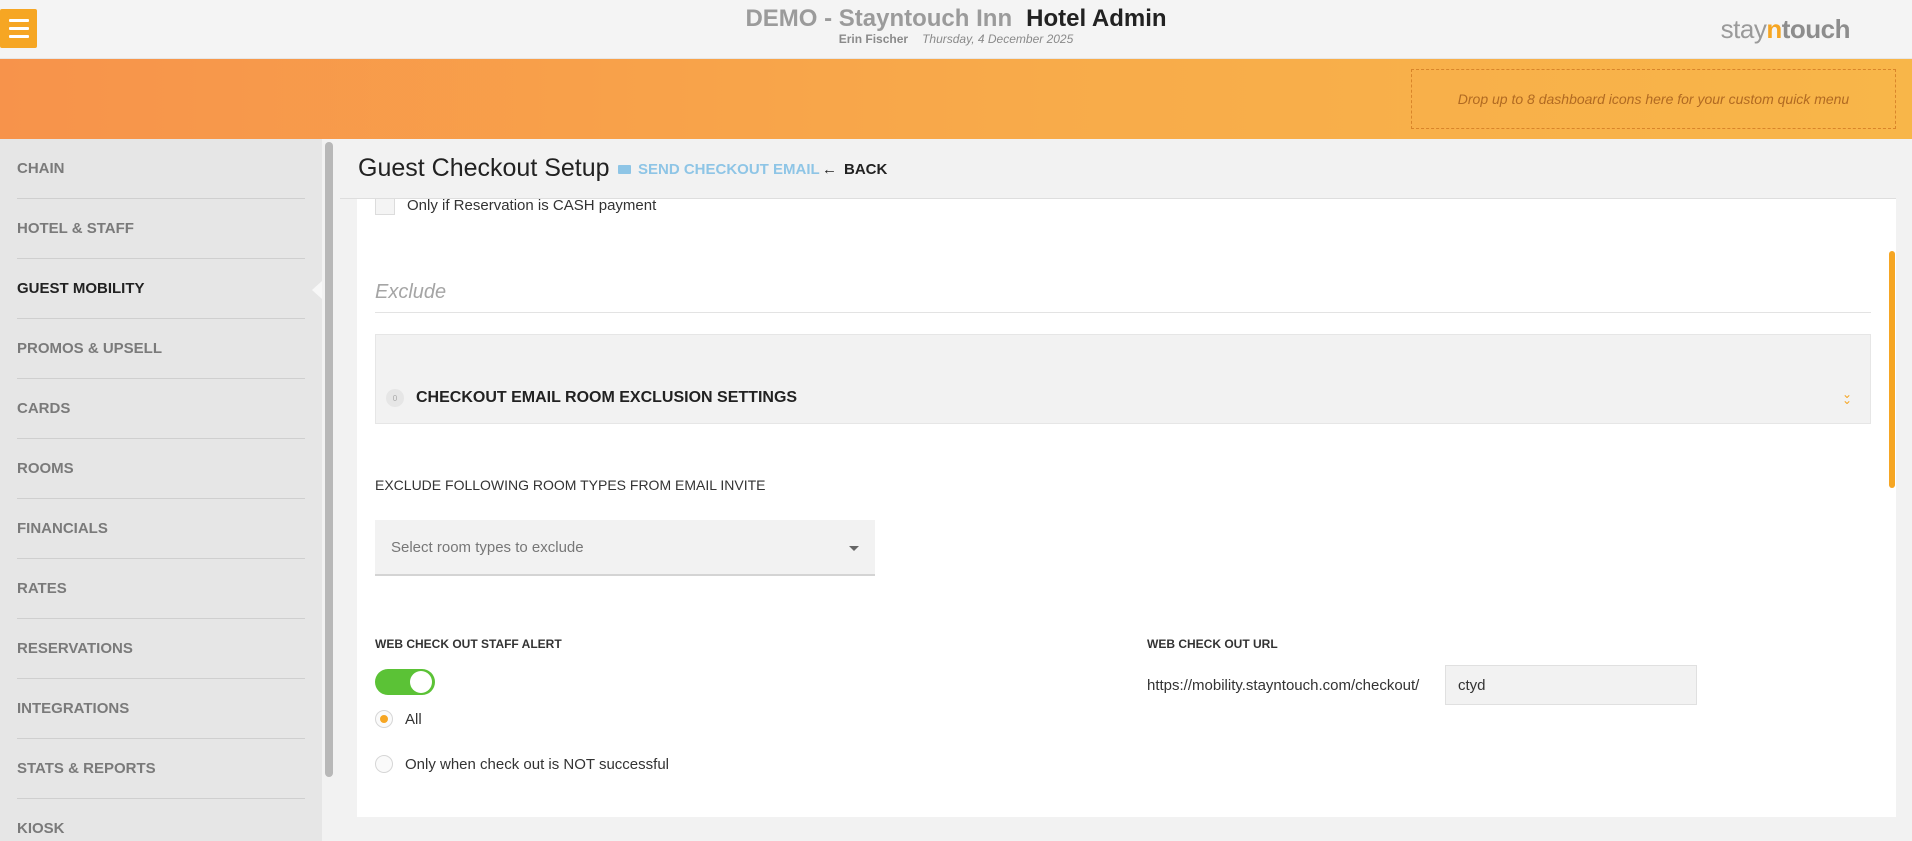 This screenshot has height=841, width=1912. Describe the element at coordinates (1774, 29) in the screenshot. I see `logo-part-n: n` at that location.